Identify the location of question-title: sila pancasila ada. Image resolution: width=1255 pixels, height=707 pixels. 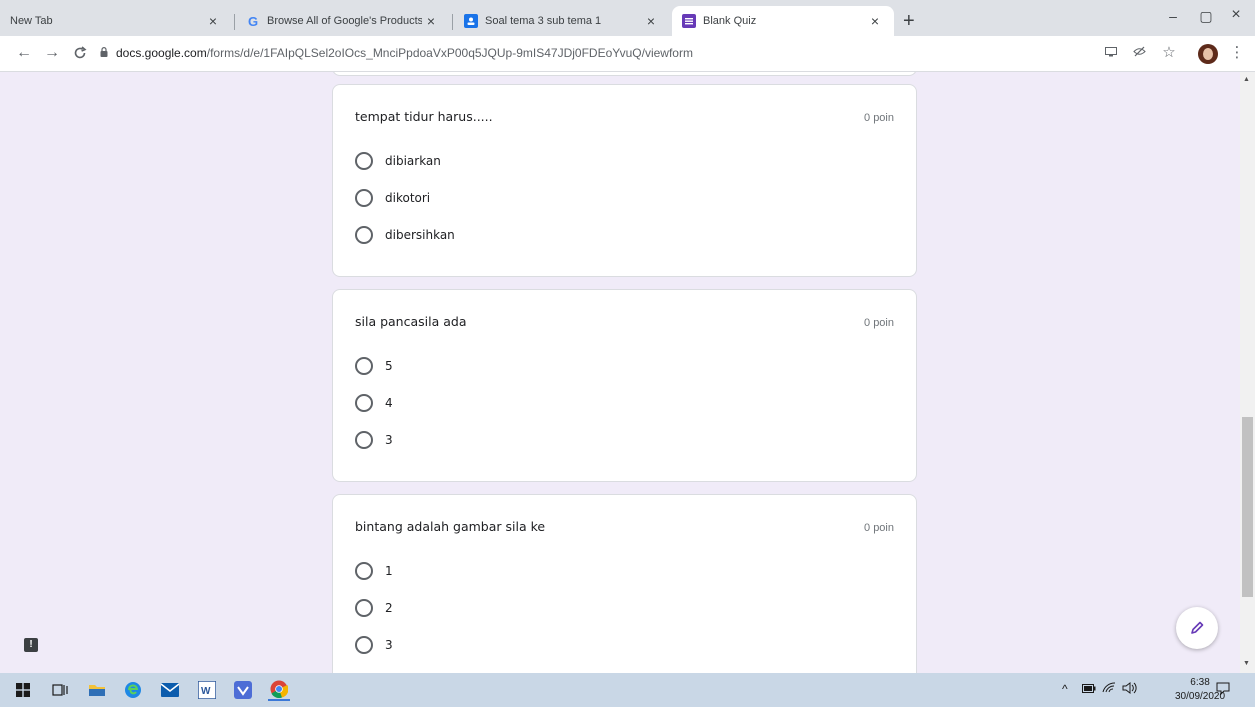
(411, 321).